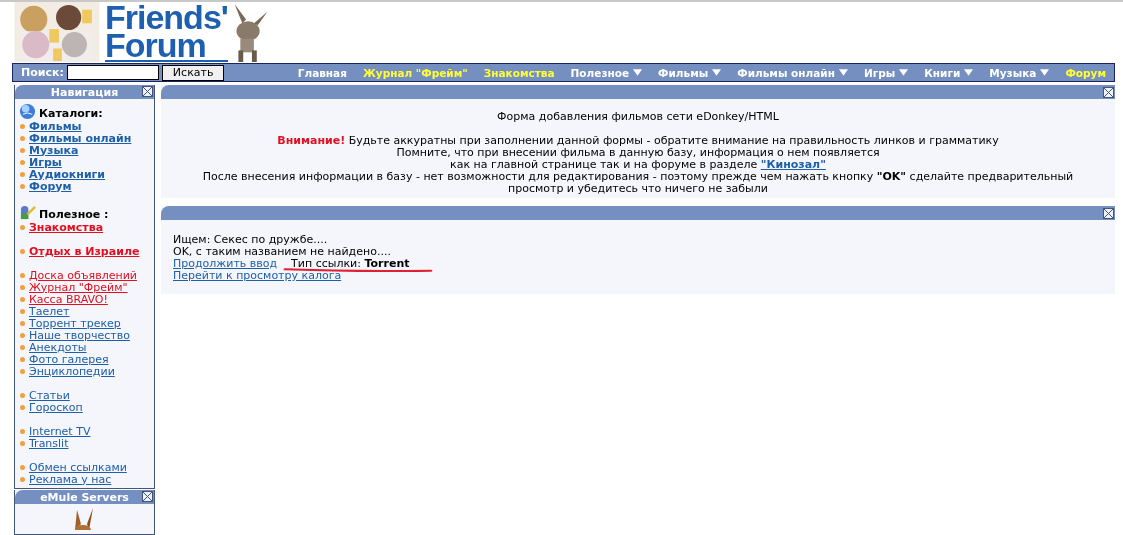 This screenshot has width=1123, height=535. What do you see at coordinates (311, 140) in the screenshot?
I see `warning-label: Внимание!` at bounding box center [311, 140].